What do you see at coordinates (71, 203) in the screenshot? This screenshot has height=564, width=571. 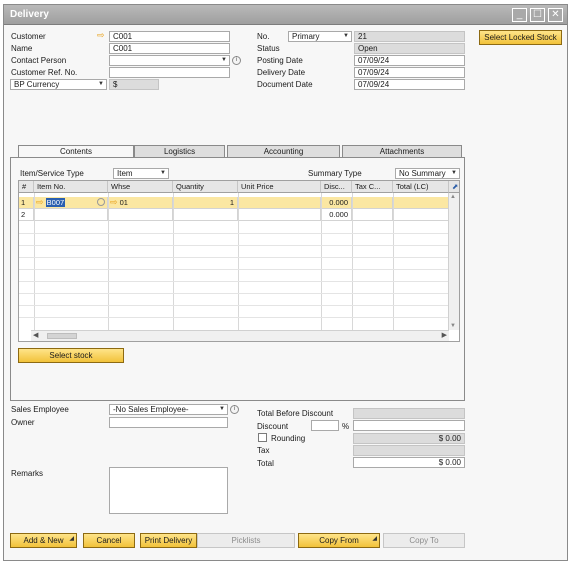 I see `item-no-cell: ⇨ B007` at bounding box center [71, 203].